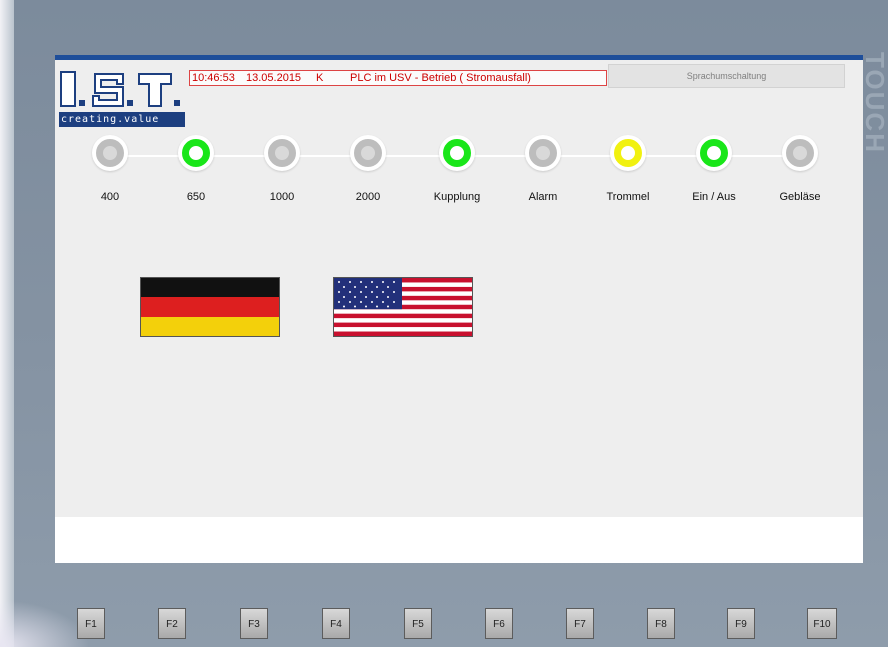  I want to click on function-key-f1: F1, so click(91, 623).